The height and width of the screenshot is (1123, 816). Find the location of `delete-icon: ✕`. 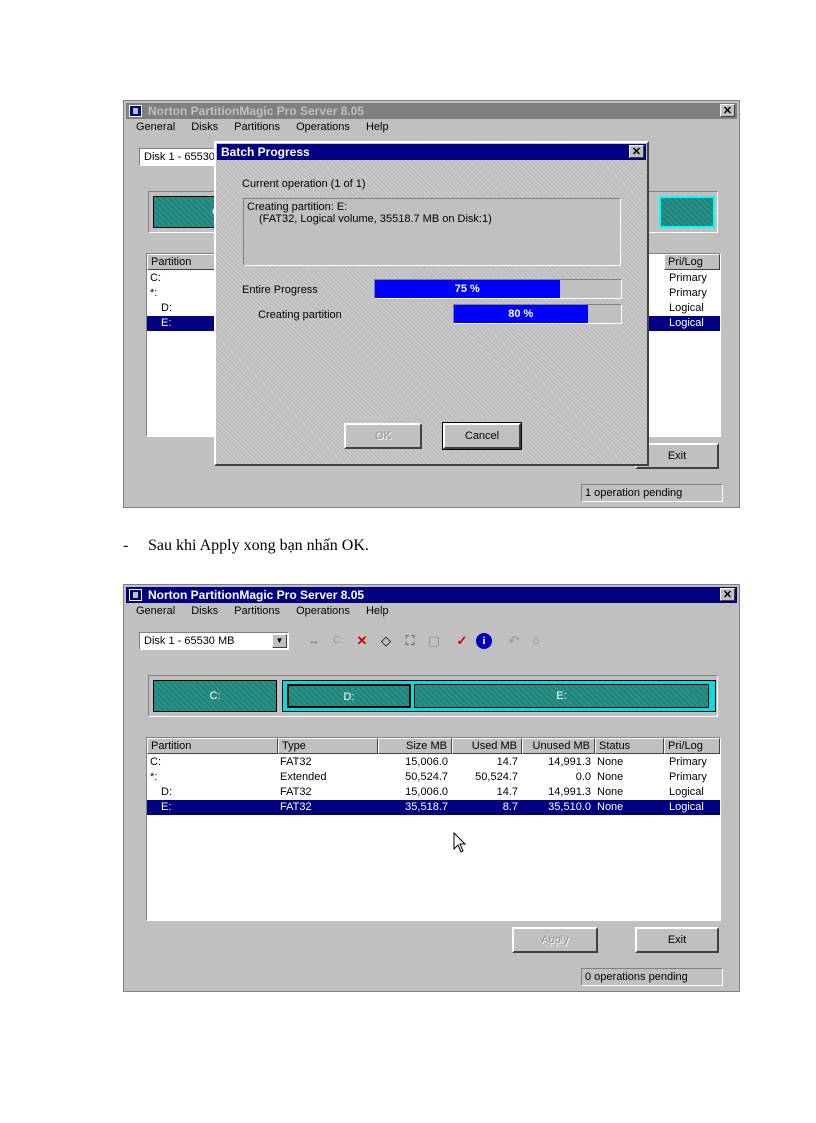

delete-icon: ✕ is located at coordinates (362, 641).